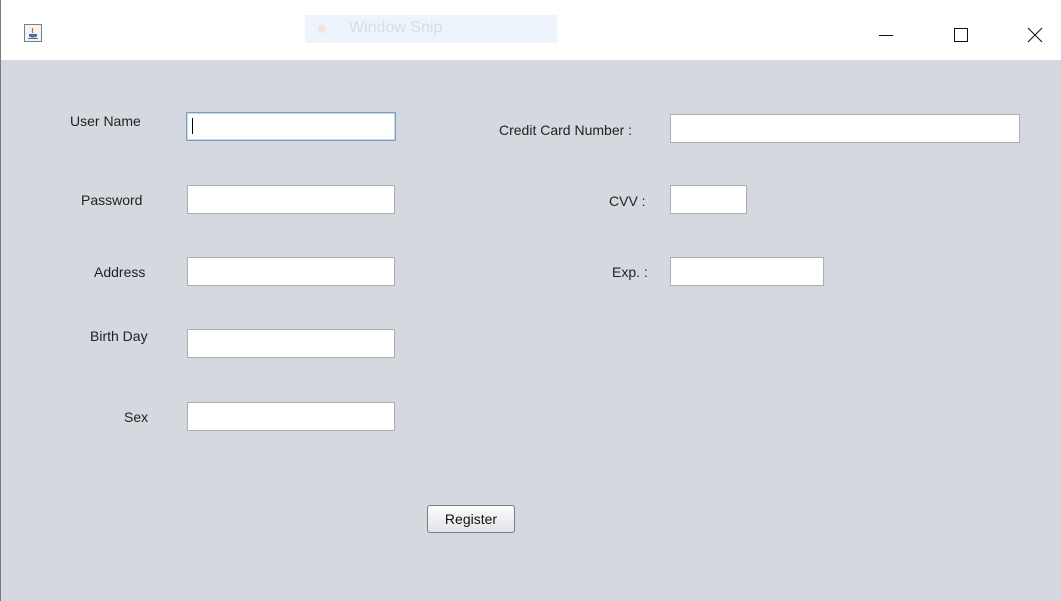 The height and width of the screenshot is (601, 1061). I want to click on cvv-field, so click(708, 199).